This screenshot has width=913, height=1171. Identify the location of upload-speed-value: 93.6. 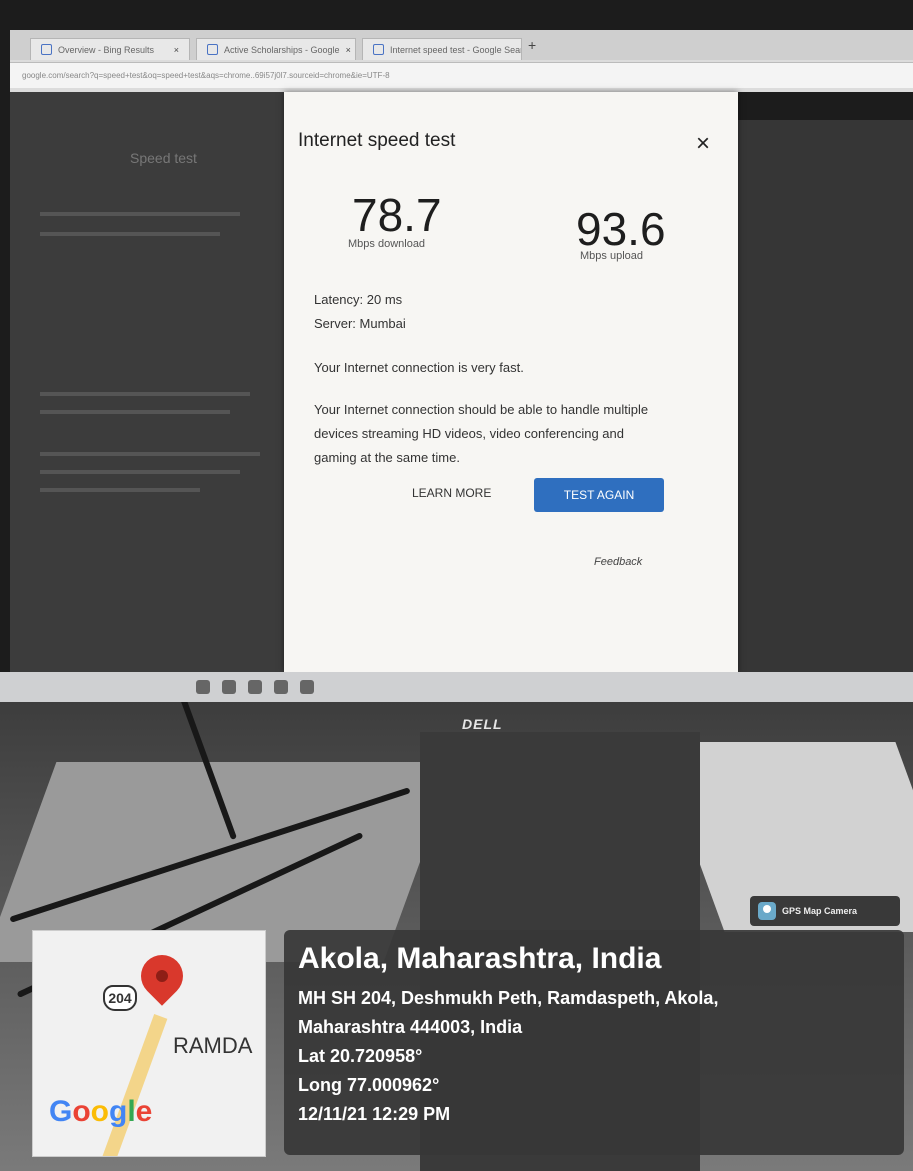
(621, 229).